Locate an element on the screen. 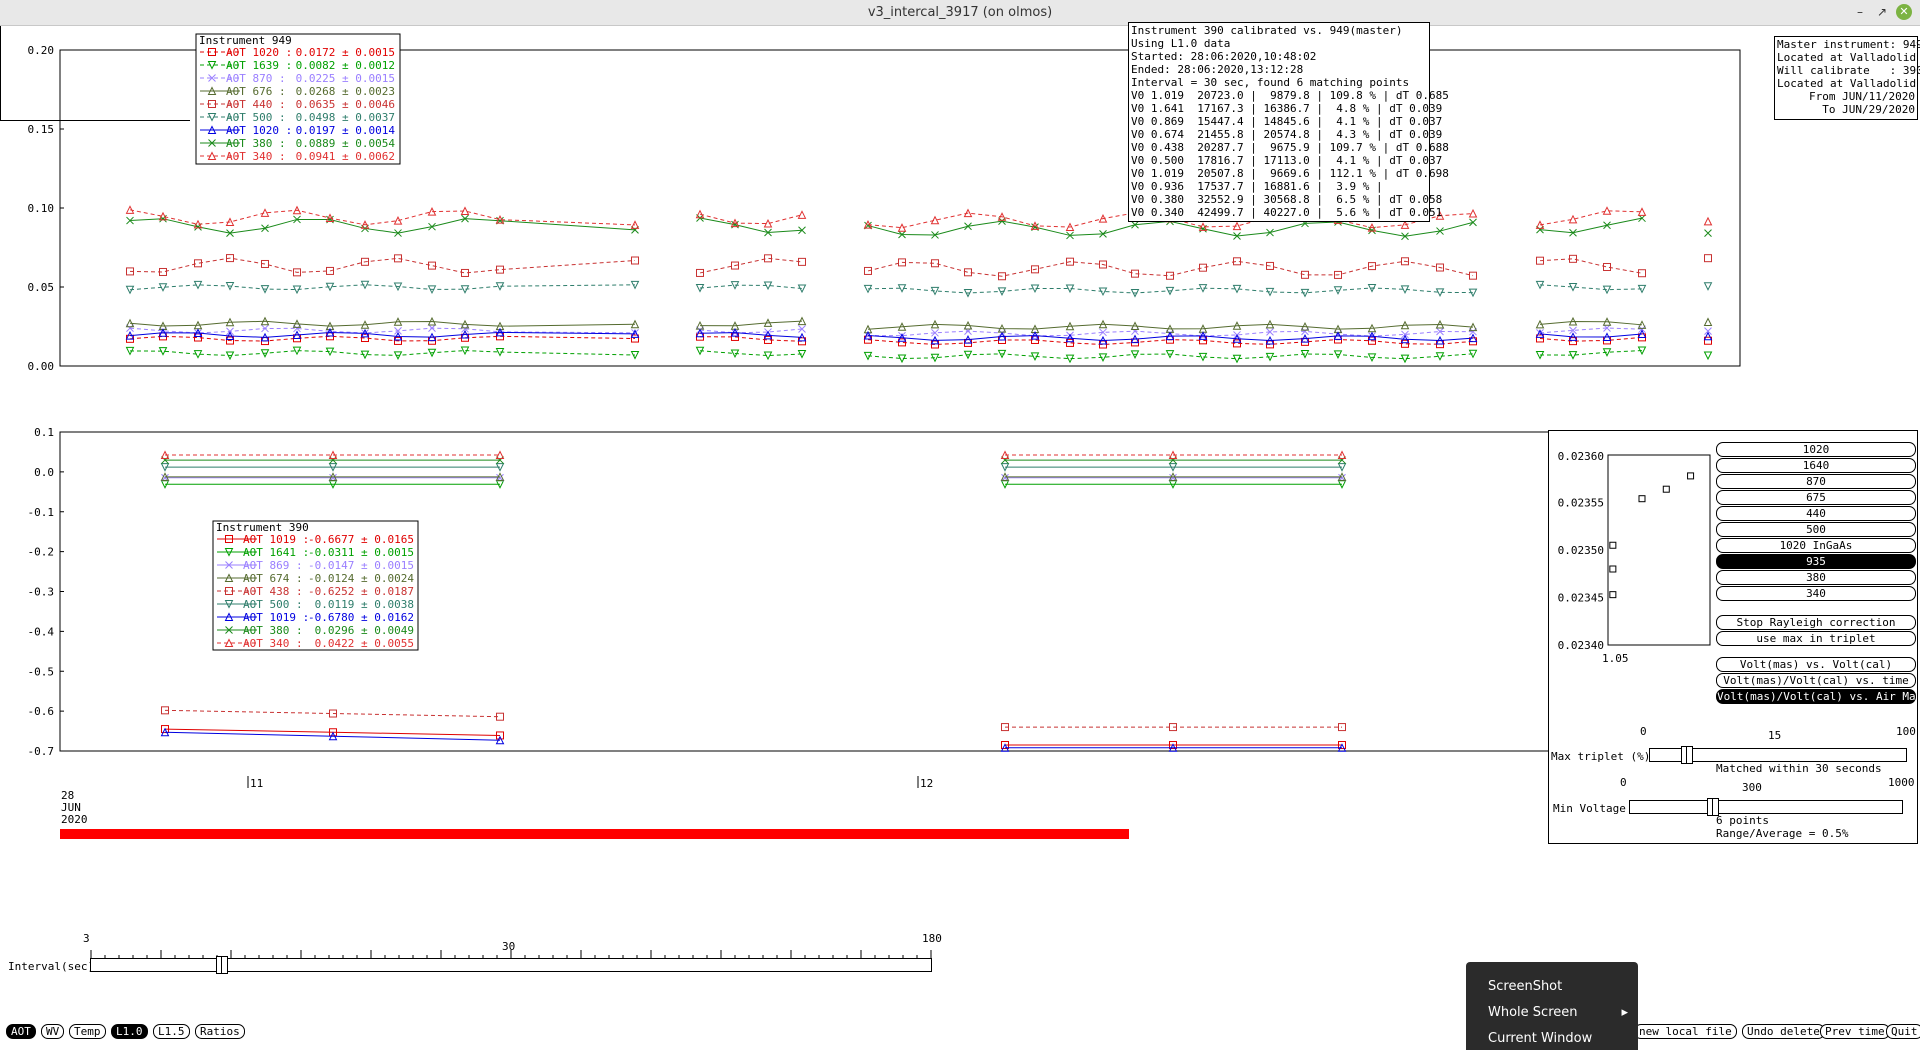 This screenshot has width=1920, height=1050. mini-y-tick-label: 0.02355 is located at coordinates (1581, 503).